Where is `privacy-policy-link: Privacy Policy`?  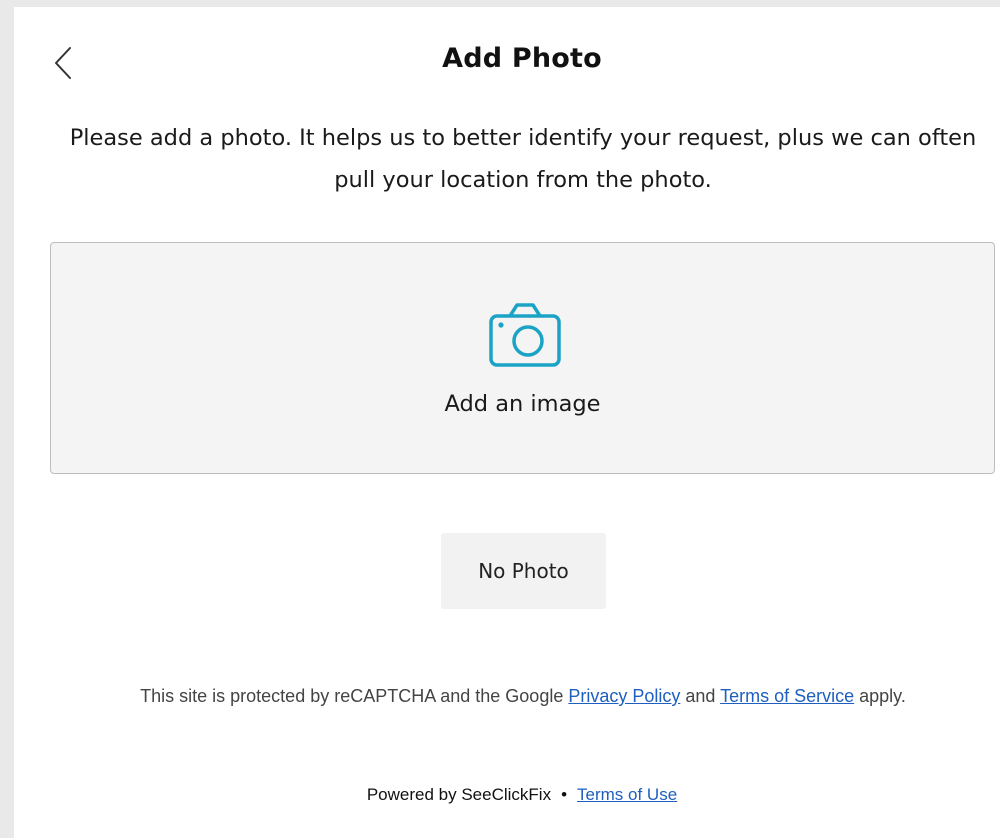
privacy-policy-link: Privacy Policy is located at coordinates (624, 696).